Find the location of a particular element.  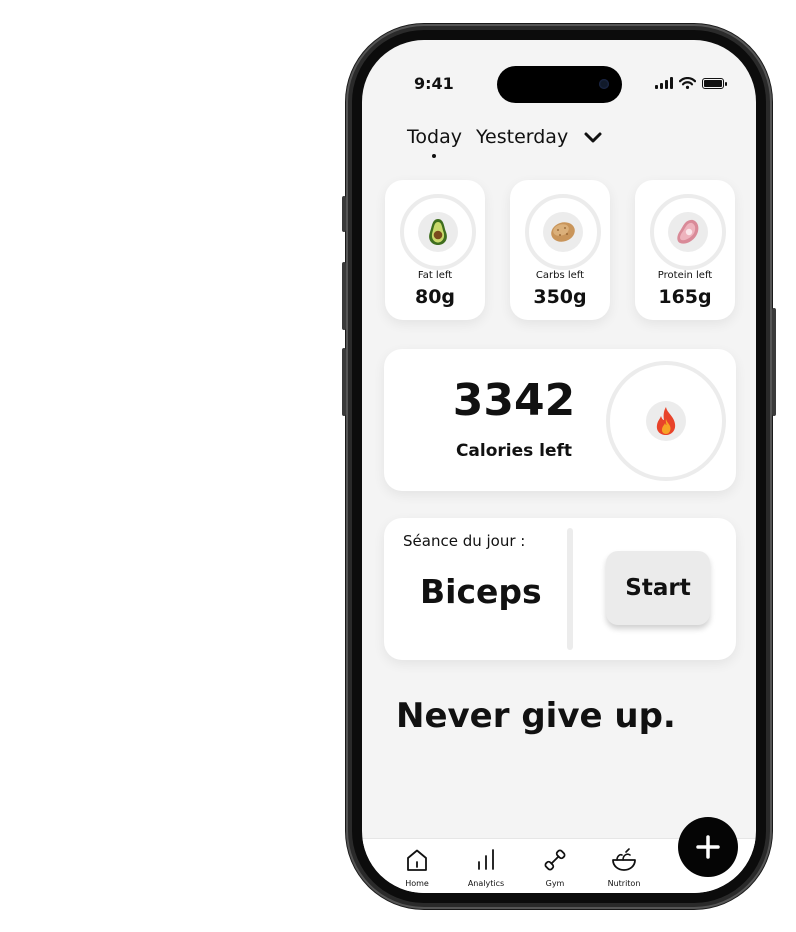

fat-value: 80g is located at coordinates (435, 297).